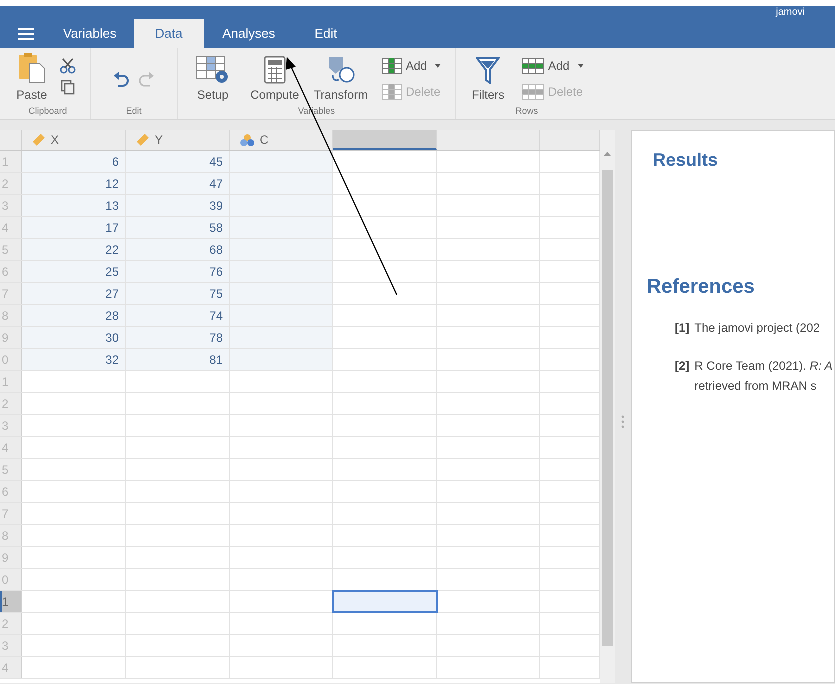 The width and height of the screenshot is (835, 684). What do you see at coordinates (68, 66) in the screenshot?
I see `scissors-icon` at bounding box center [68, 66].